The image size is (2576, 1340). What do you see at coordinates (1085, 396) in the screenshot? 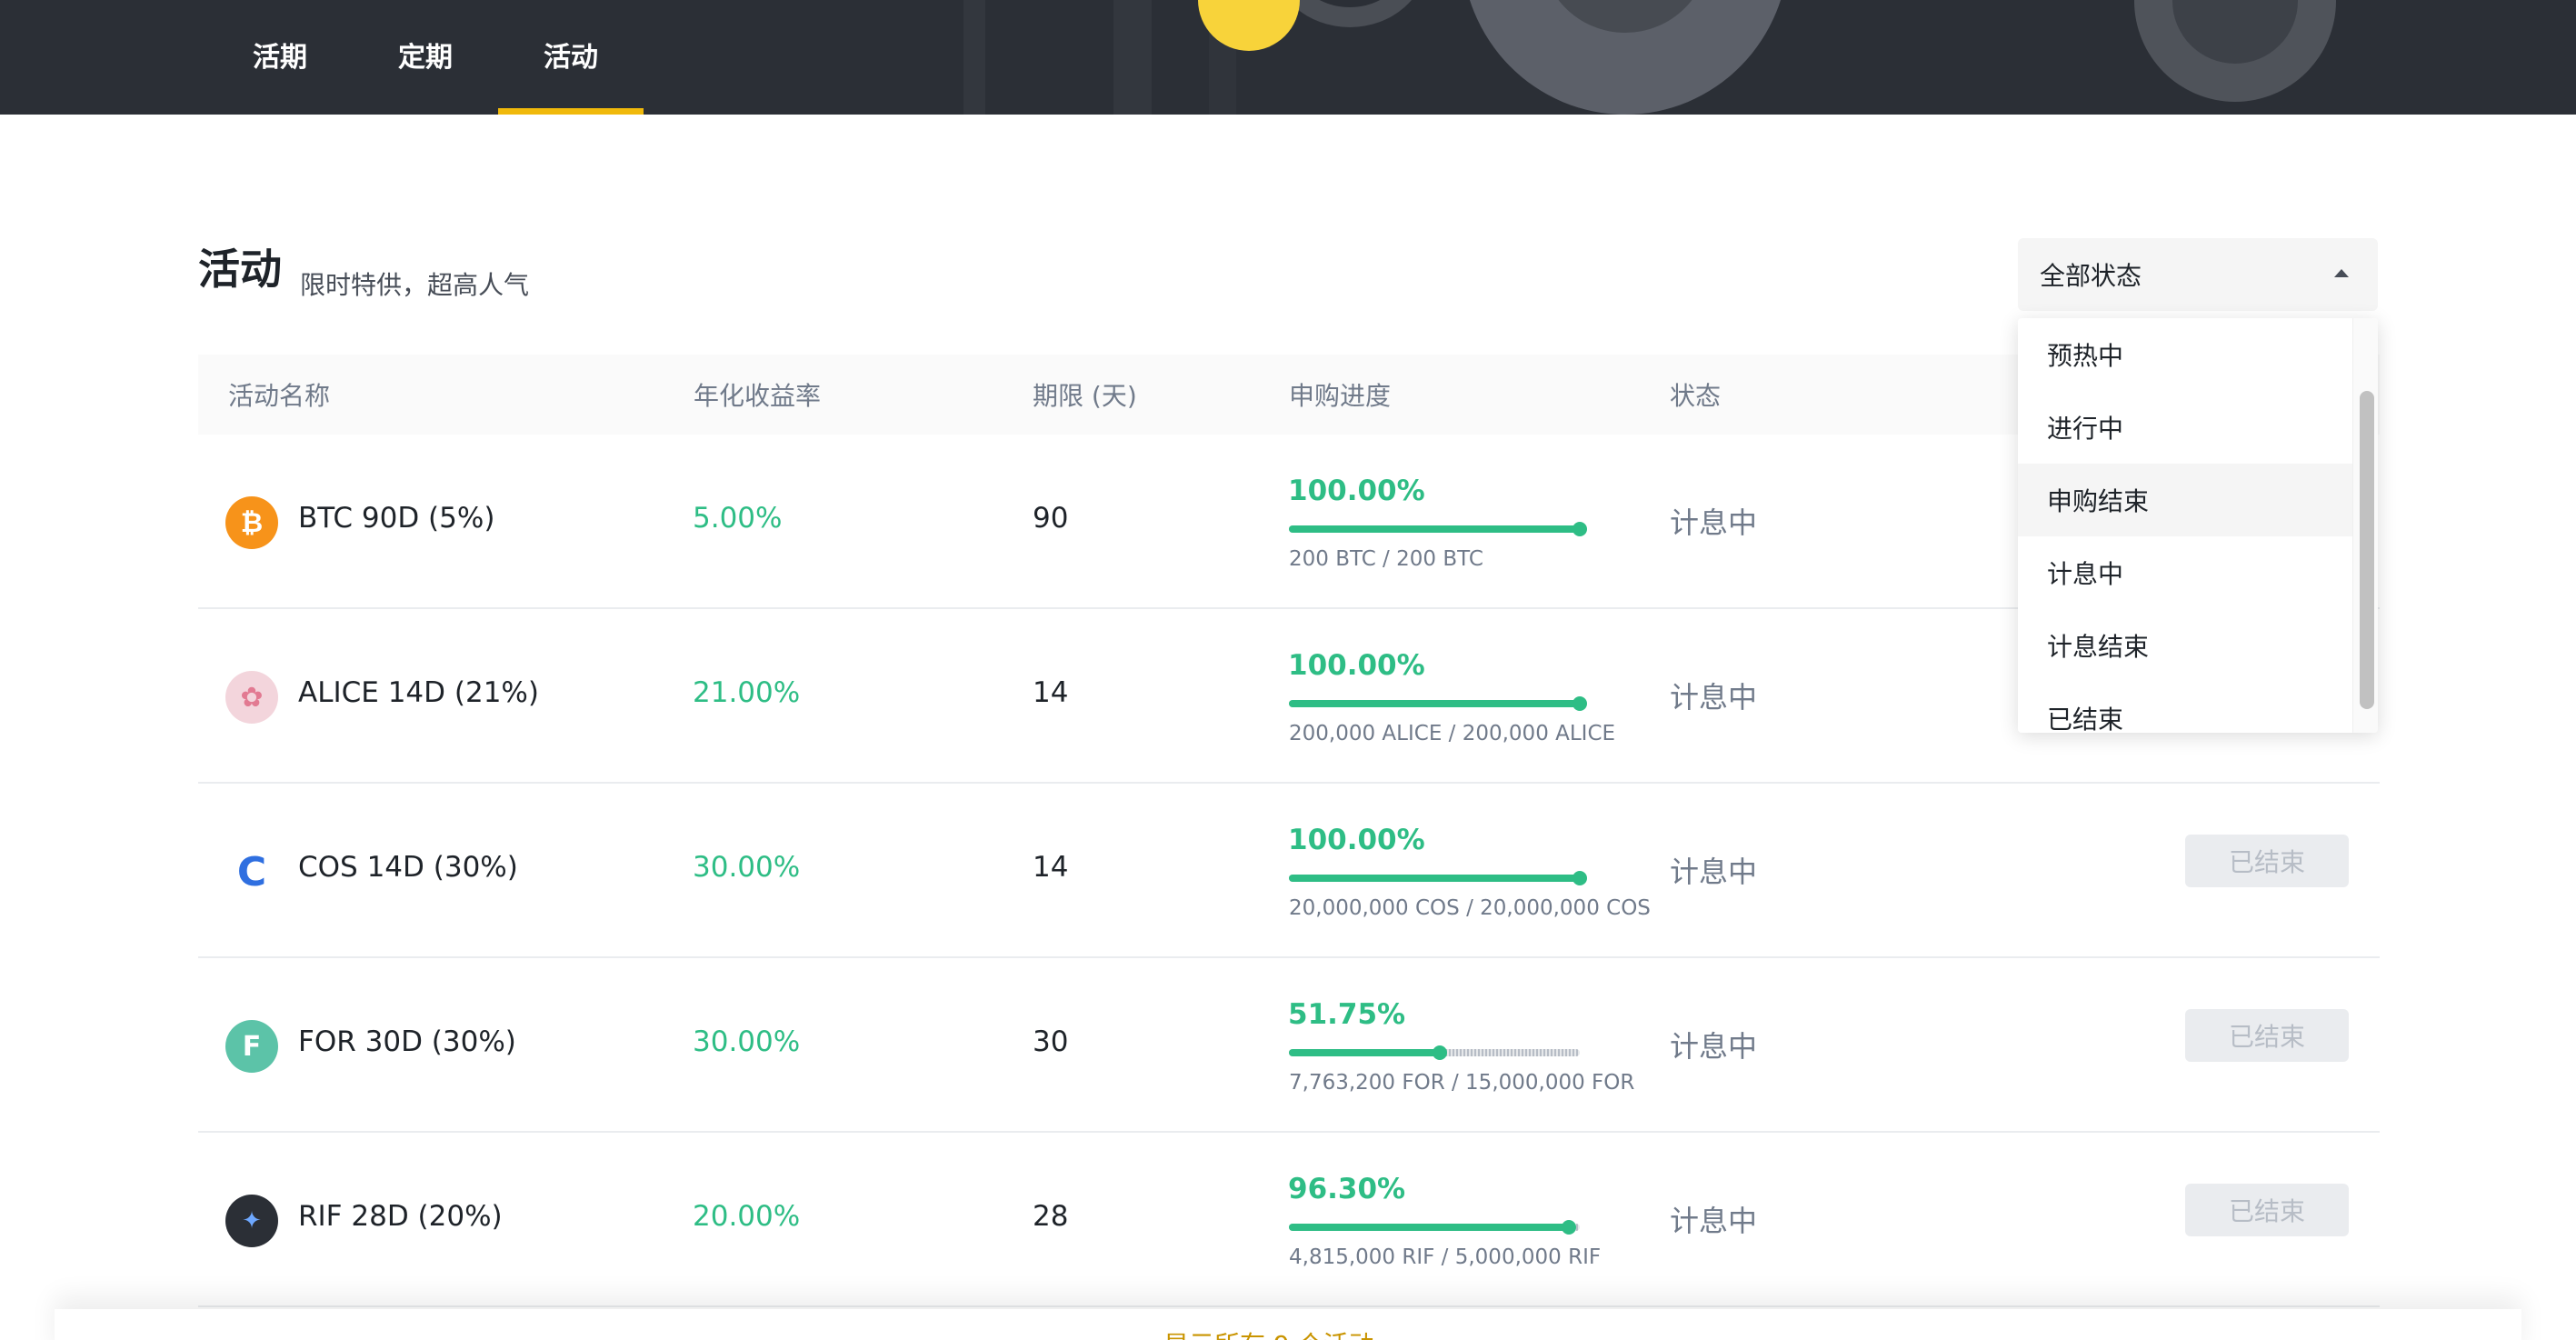
I see `column-header-term: 期限 (天)` at bounding box center [1085, 396].